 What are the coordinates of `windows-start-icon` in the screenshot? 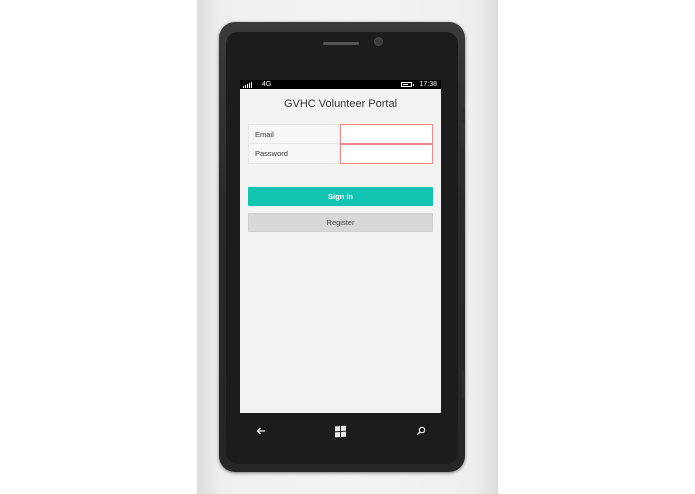 It's located at (340, 431).